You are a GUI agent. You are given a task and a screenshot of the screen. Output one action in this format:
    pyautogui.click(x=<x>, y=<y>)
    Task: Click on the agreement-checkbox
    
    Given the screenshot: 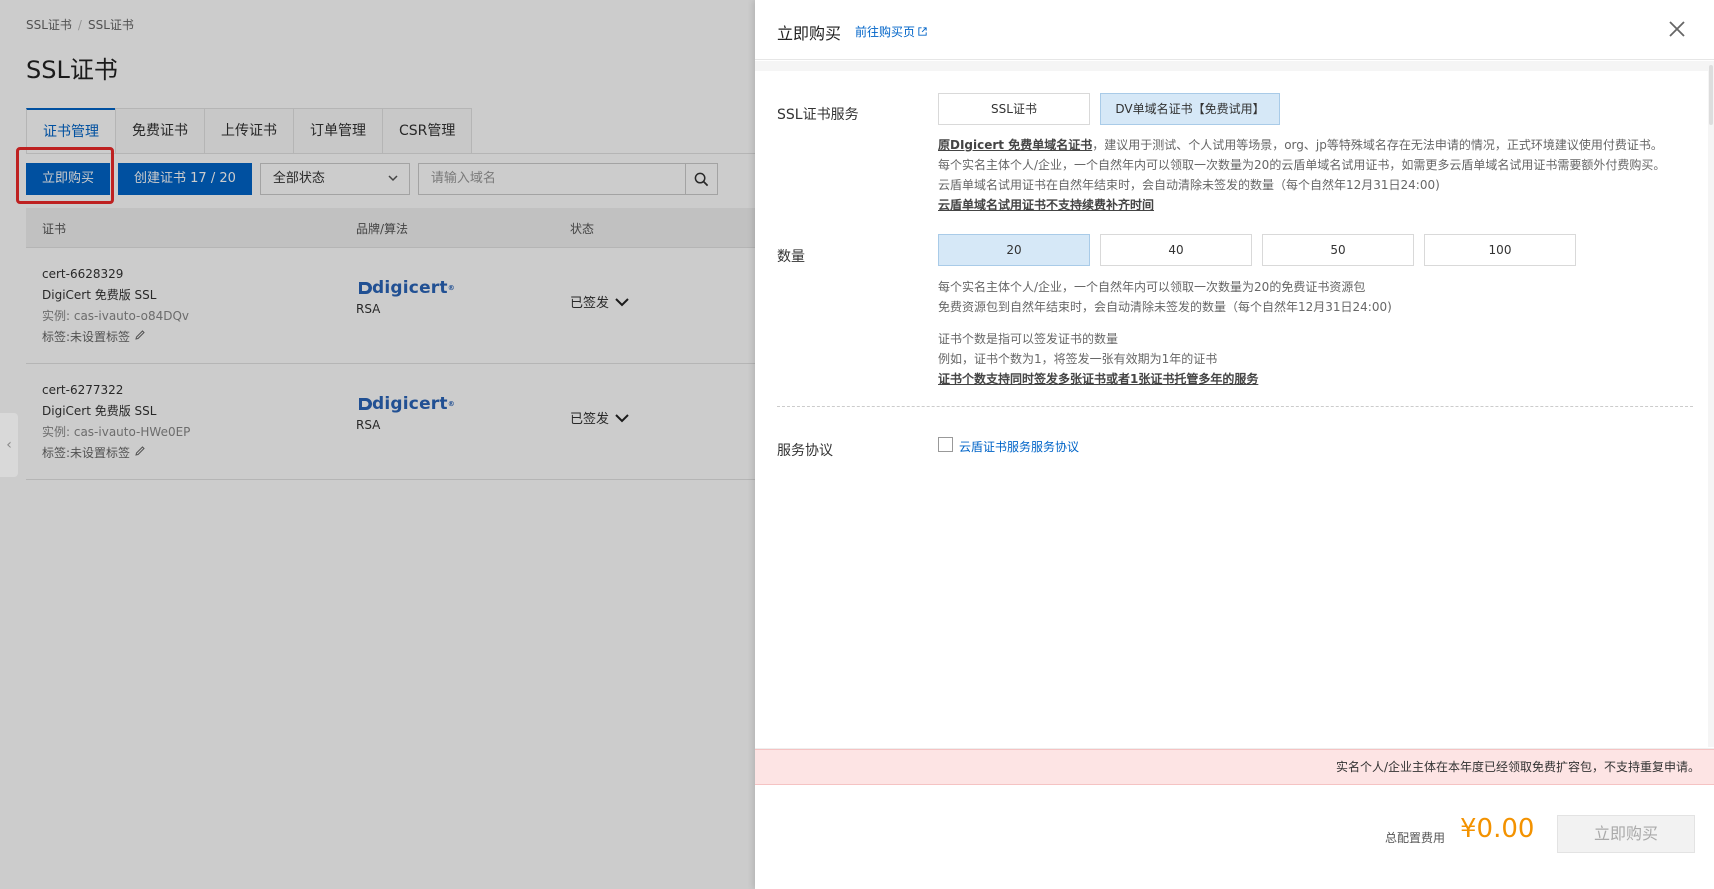 What is the action you would take?
    pyautogui.click(x=945, y=444)
    